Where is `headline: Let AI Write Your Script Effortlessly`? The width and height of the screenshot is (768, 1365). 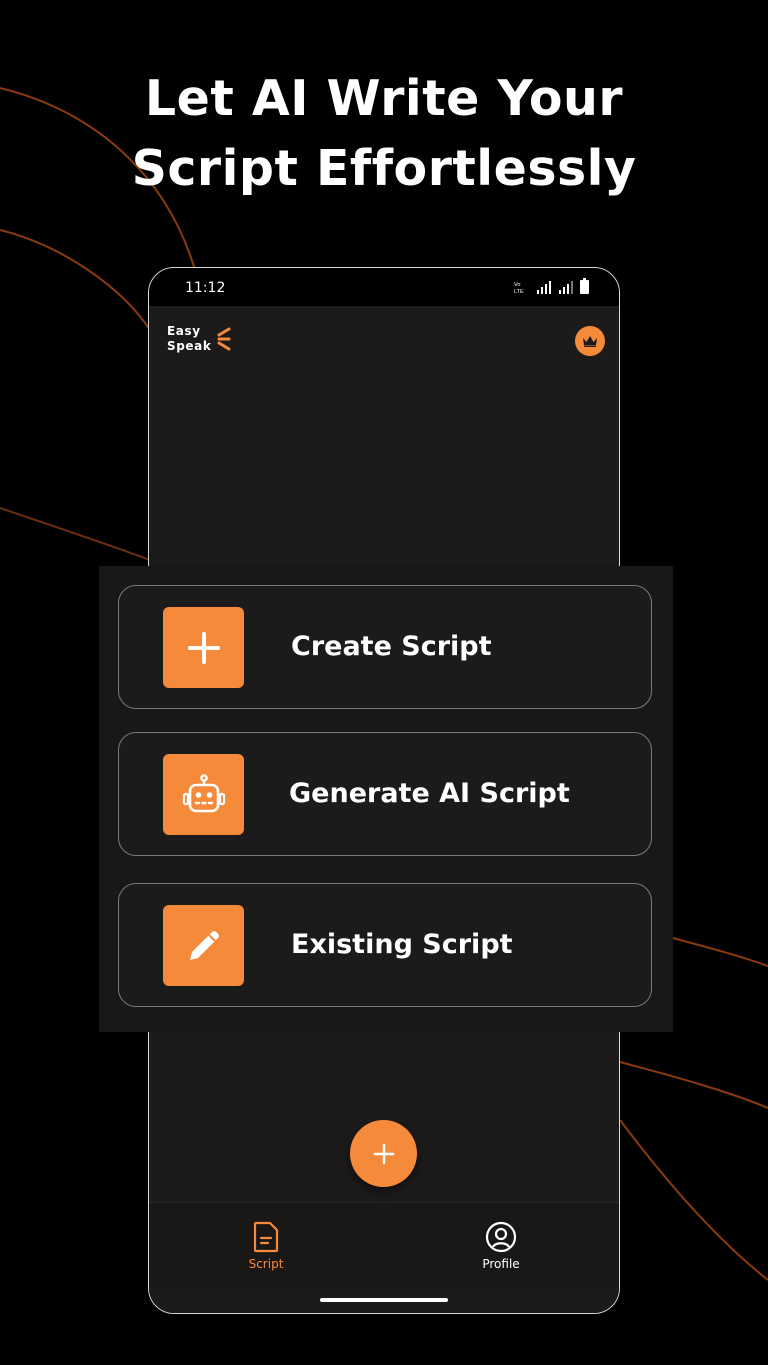 headline: Let AI Write Your Script Effortlessly is located at coordinates (384, 134).